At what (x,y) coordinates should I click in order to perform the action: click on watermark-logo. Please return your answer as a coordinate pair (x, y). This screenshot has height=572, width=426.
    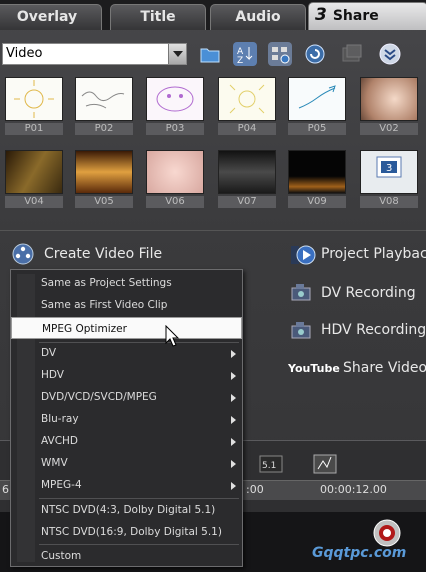
    Looking at the image, I should click on (387, 533).